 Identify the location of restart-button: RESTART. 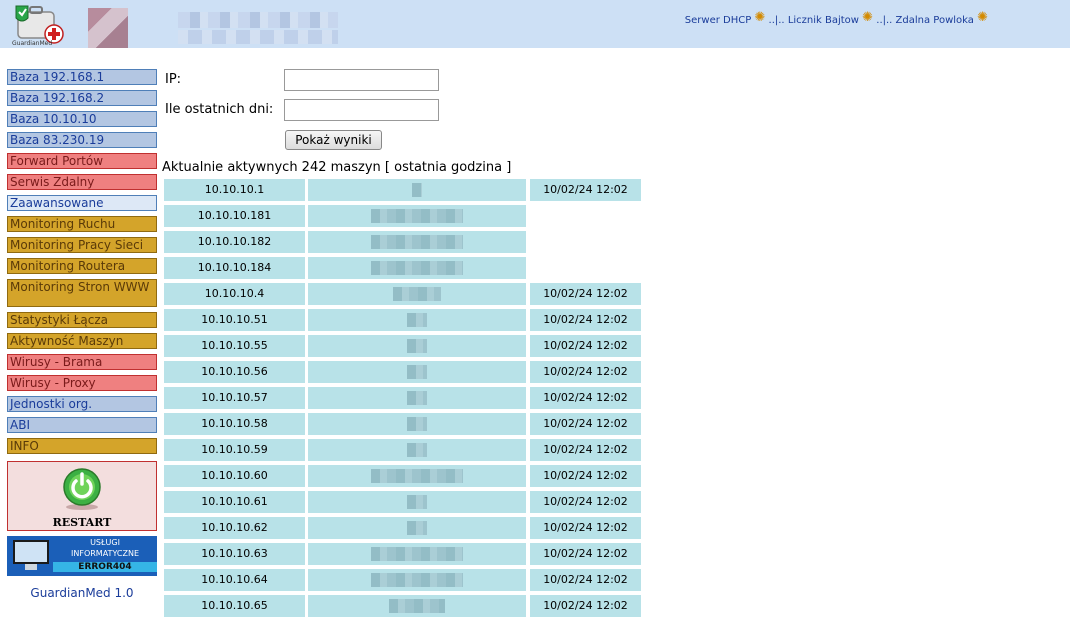
(82, 496).